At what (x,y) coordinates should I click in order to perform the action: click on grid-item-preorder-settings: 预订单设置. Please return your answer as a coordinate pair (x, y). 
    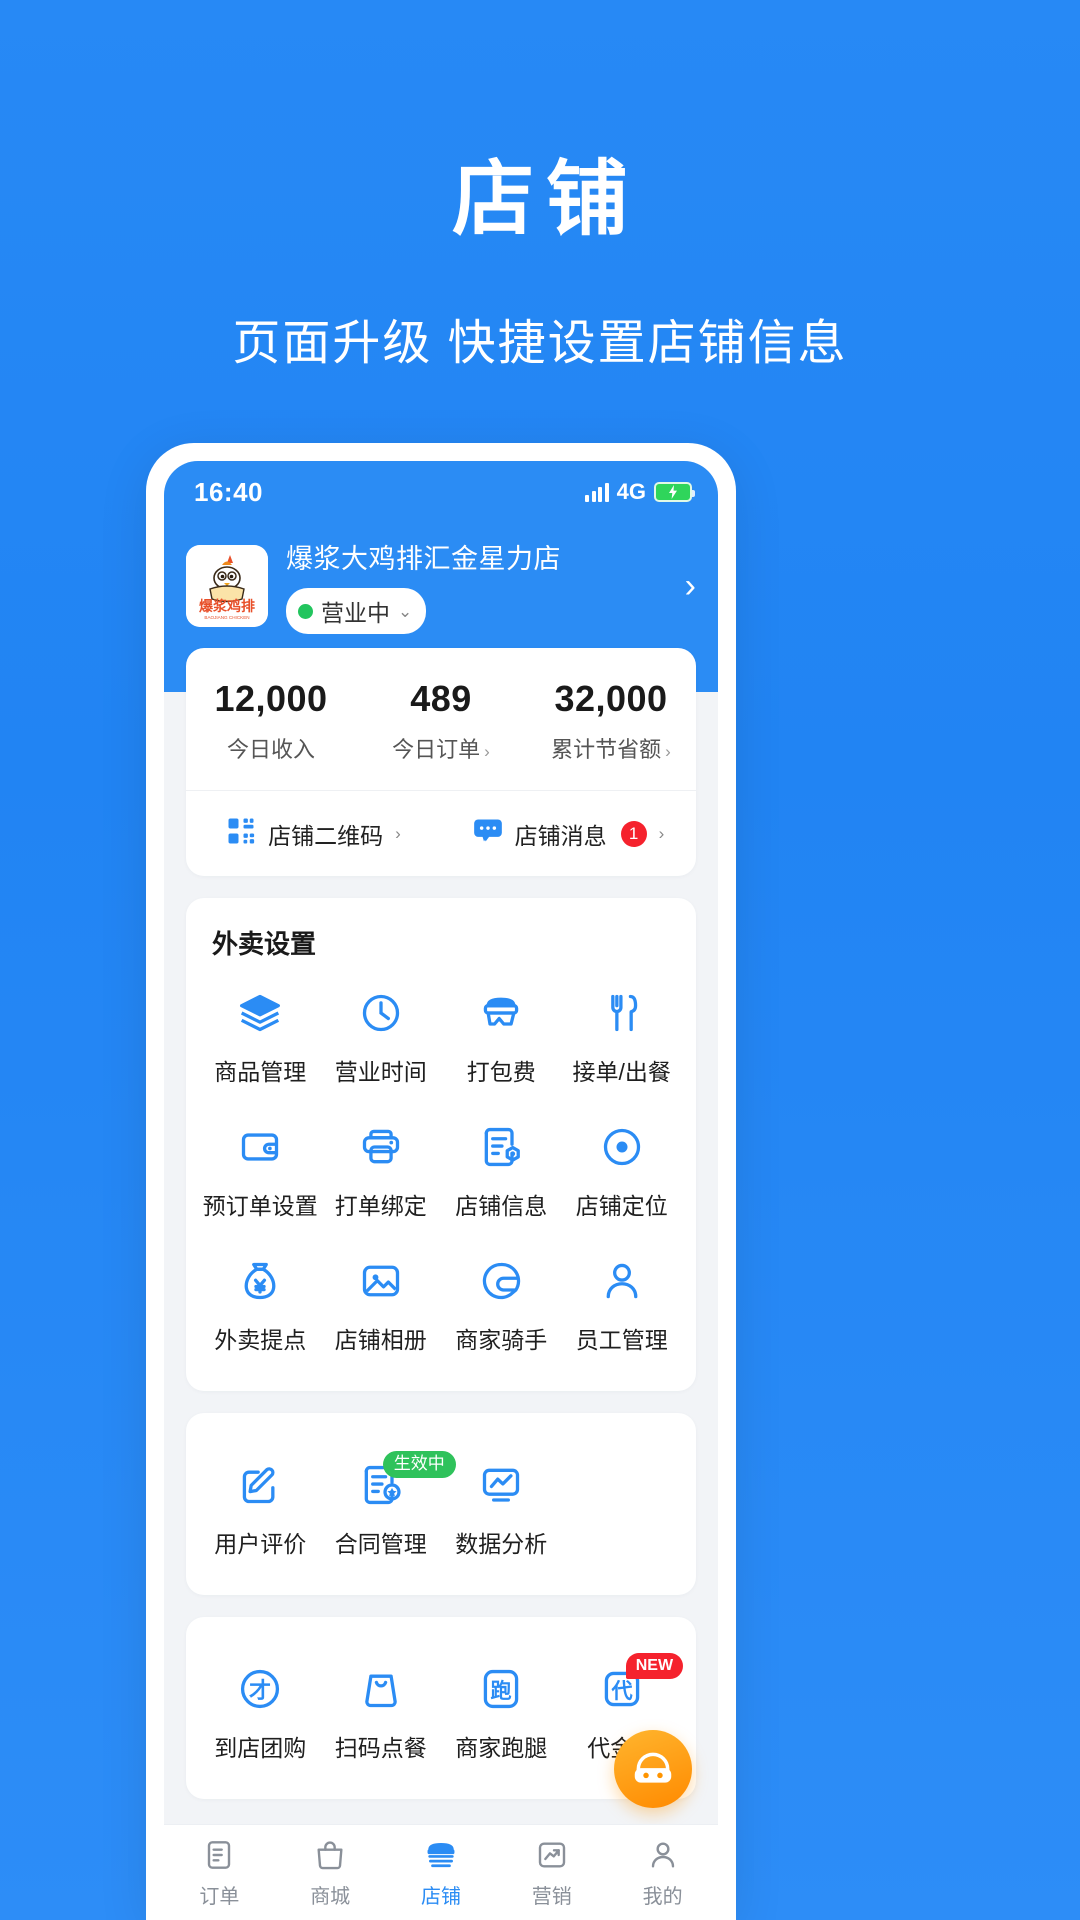
    Looking at the image, I should click on (260, 1168).